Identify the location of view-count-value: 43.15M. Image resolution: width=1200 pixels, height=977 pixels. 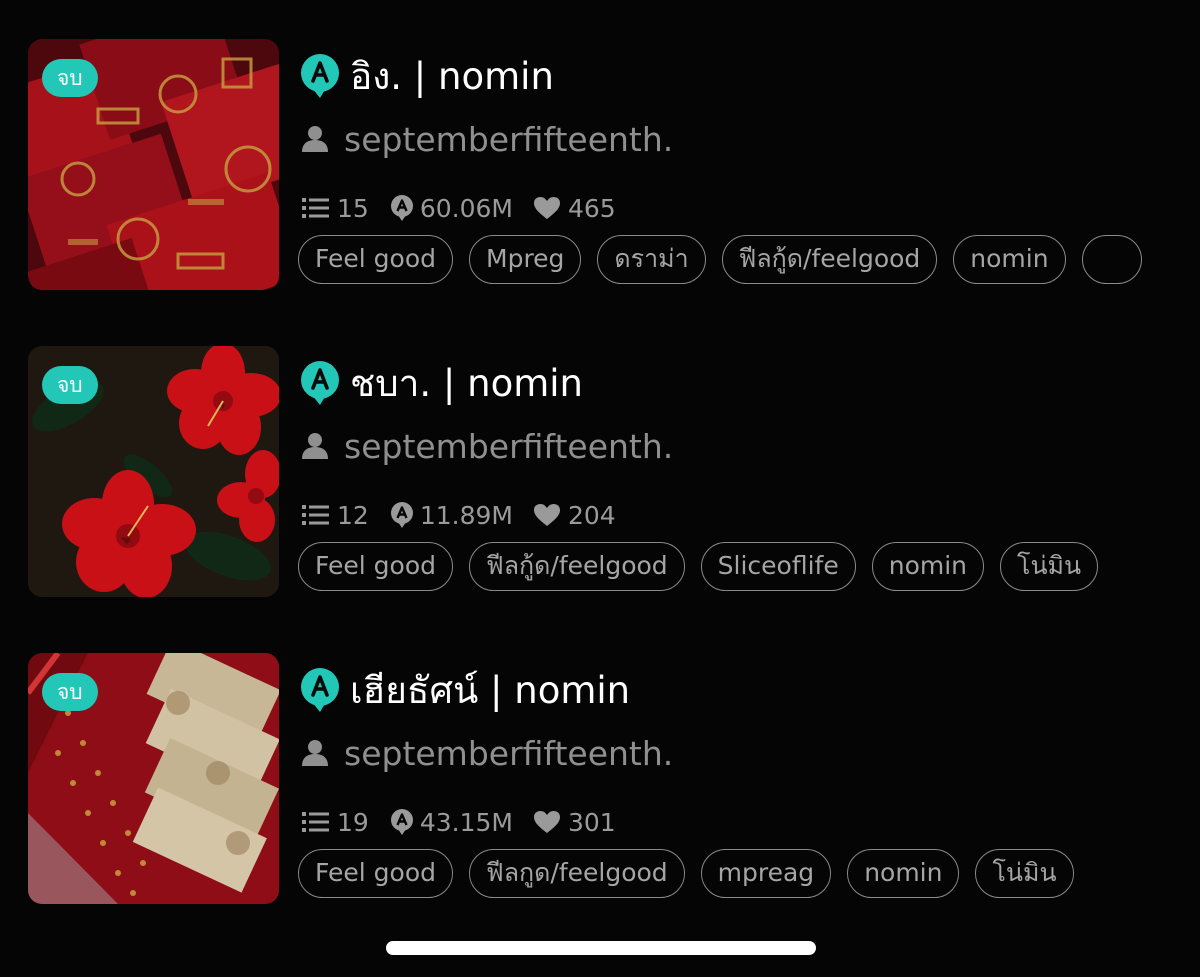
(466, 822).